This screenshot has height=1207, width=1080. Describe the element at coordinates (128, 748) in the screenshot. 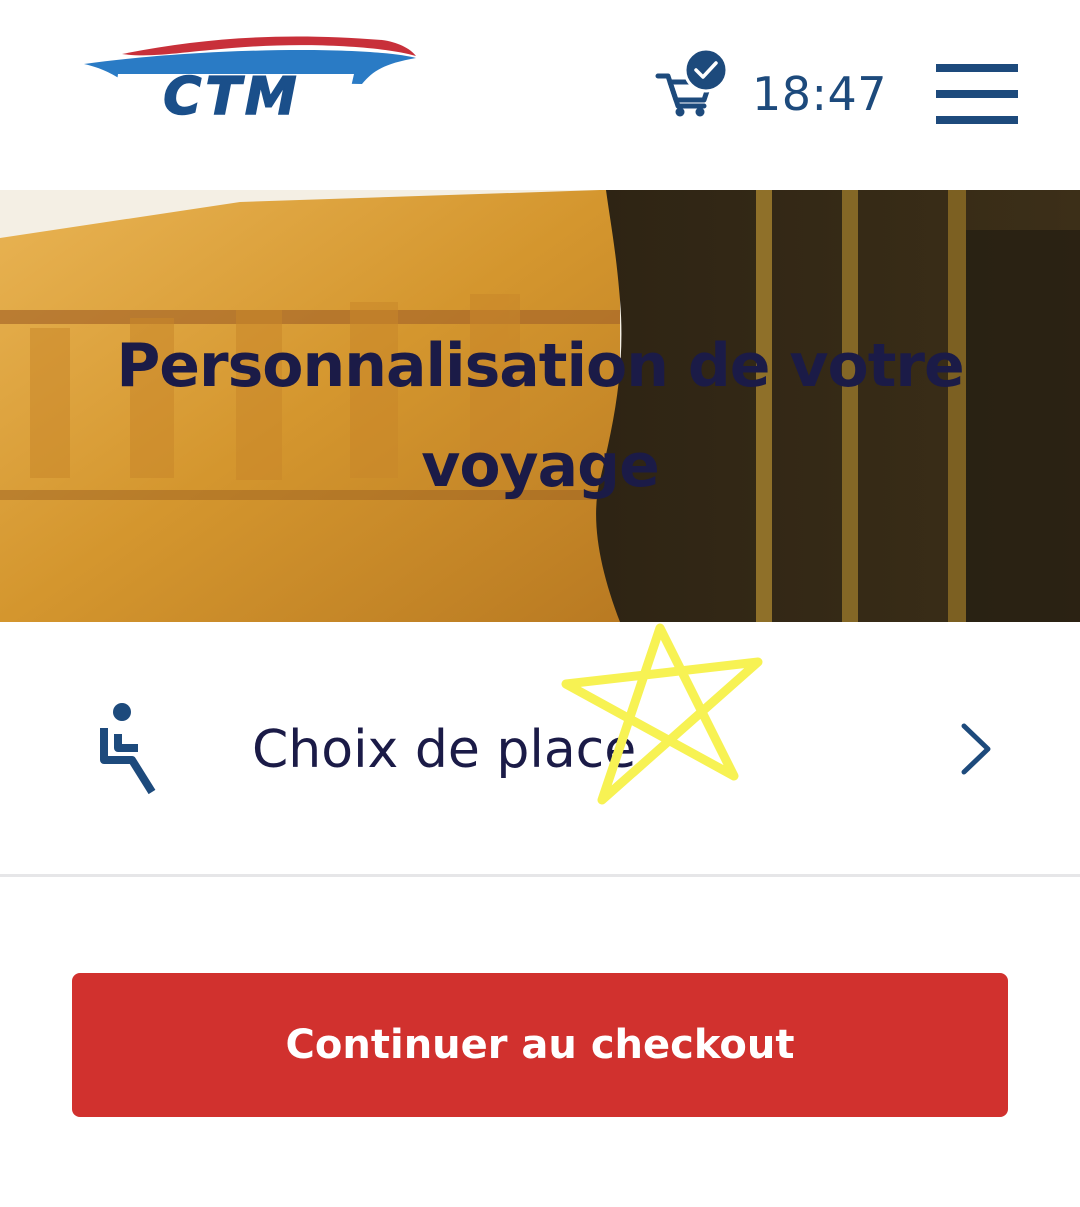

I see `seat-icon` at that location.